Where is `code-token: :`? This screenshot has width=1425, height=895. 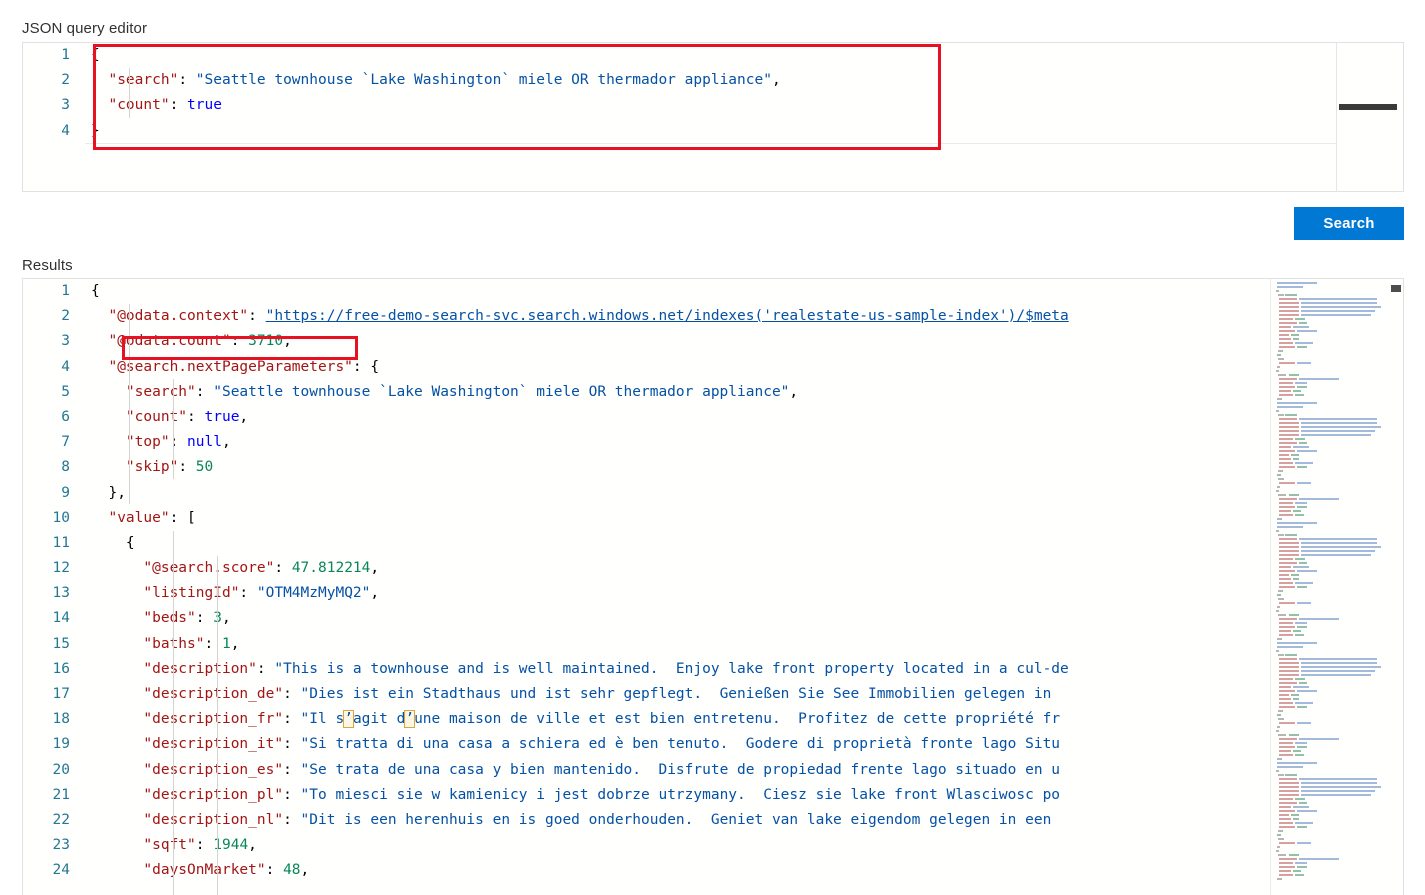 code-token: : is located at coordinates (178, 105).